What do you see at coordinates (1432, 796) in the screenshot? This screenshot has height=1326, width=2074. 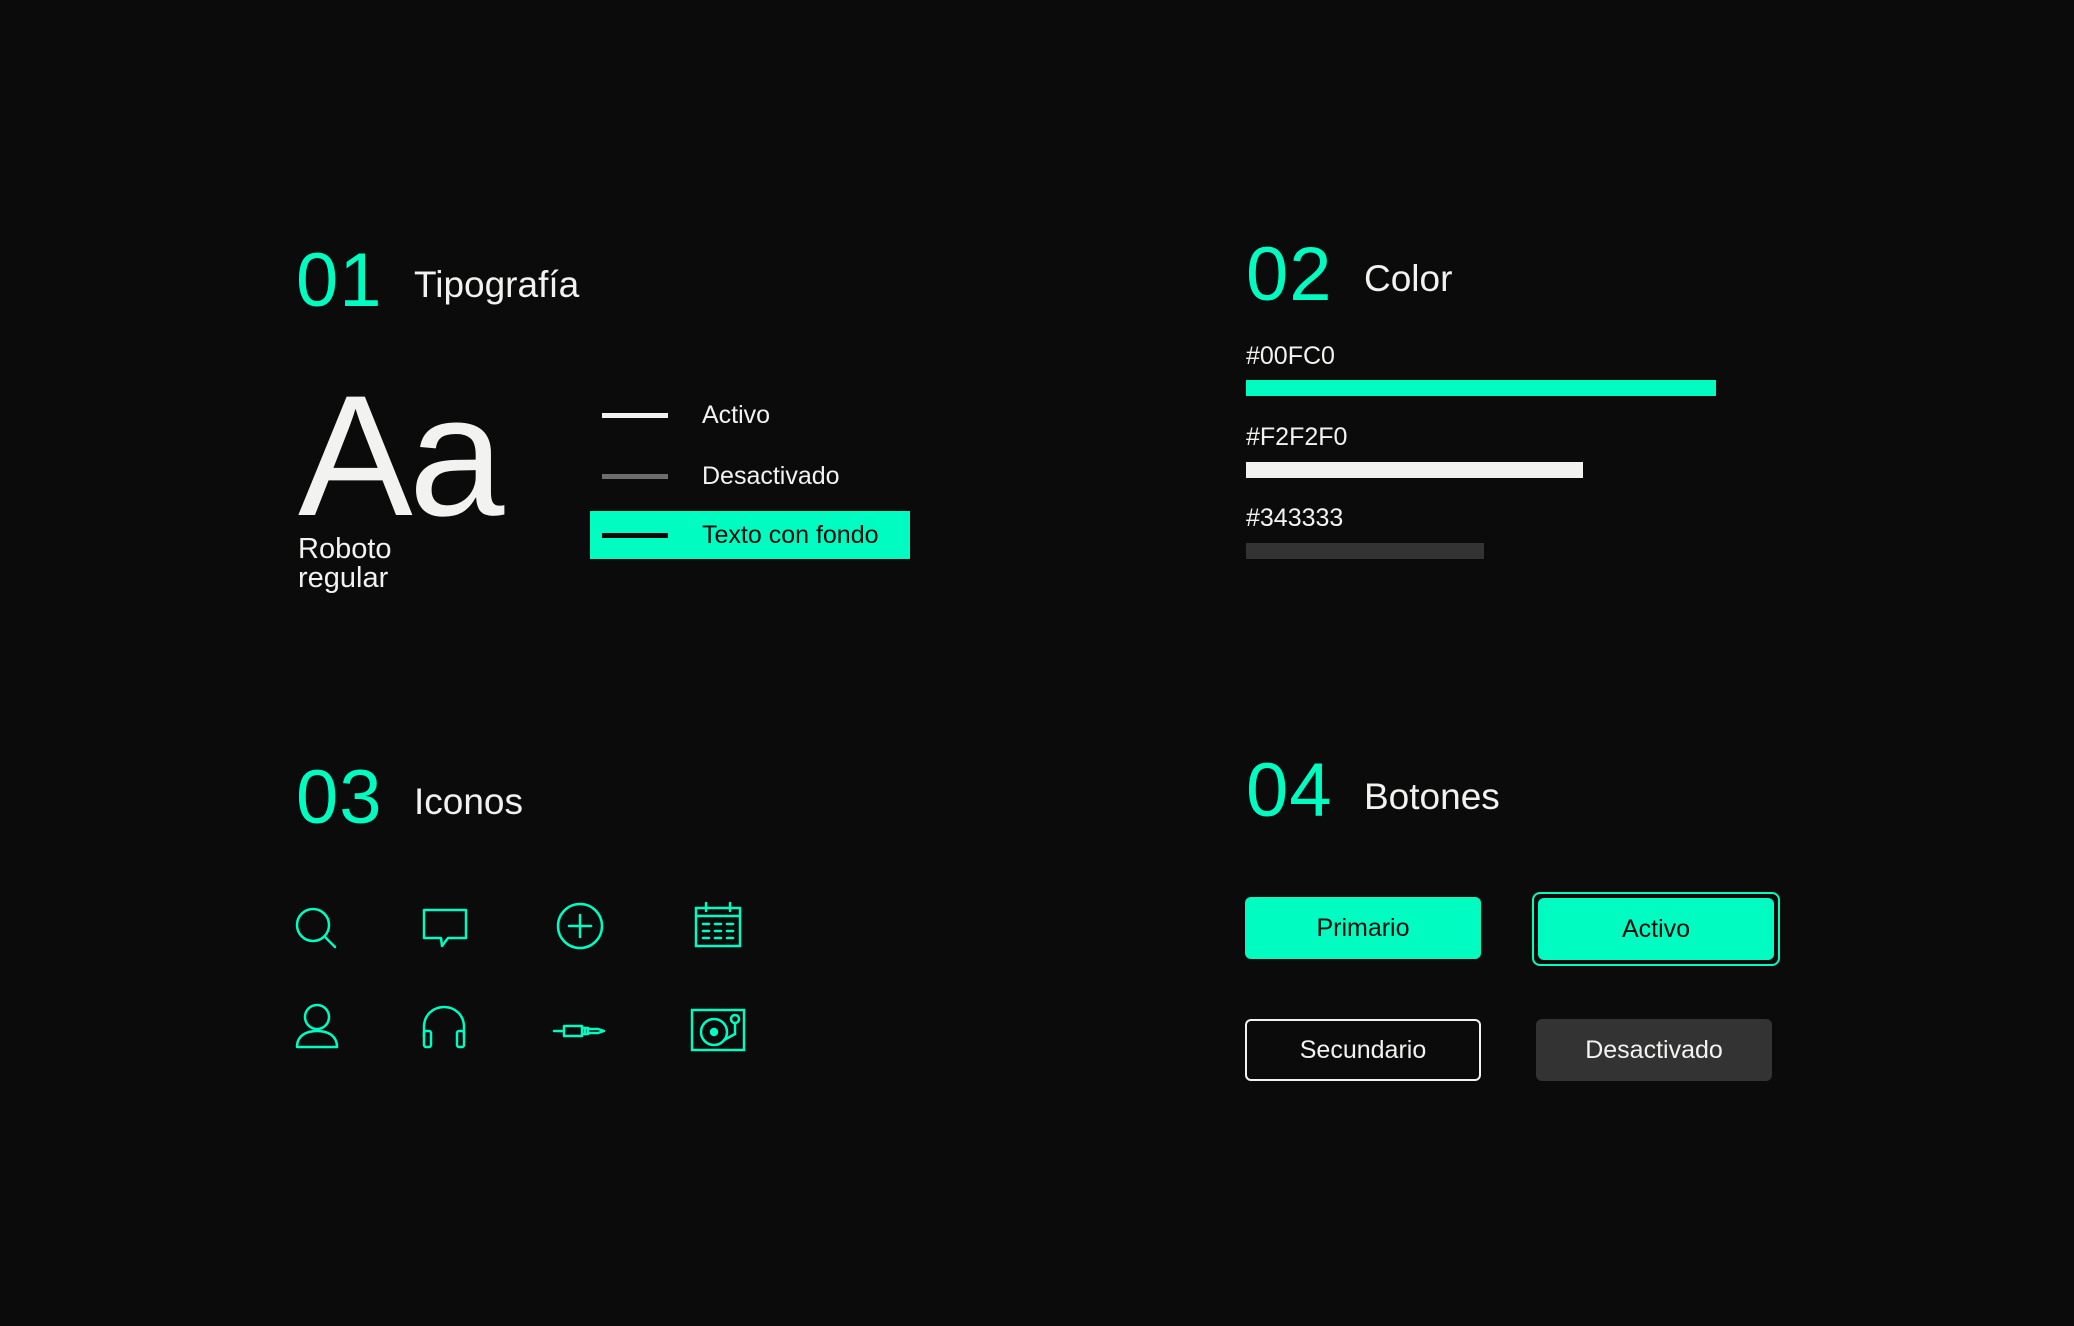 I see `section-title: Botones` at bounding box center [1432, 796].